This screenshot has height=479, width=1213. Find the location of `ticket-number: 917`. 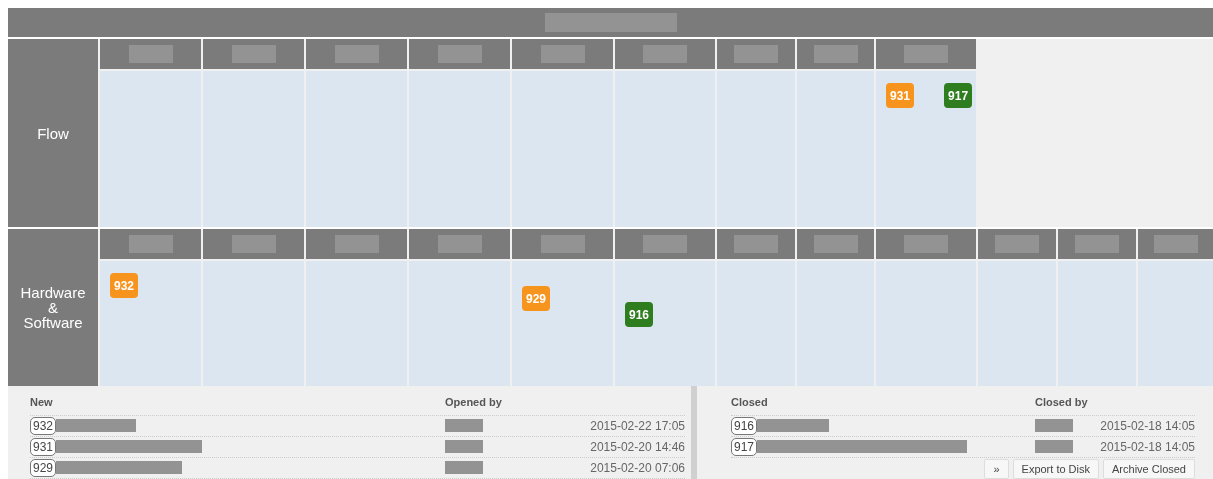

ticket-number: 917 is located at coordinates (744, 447).